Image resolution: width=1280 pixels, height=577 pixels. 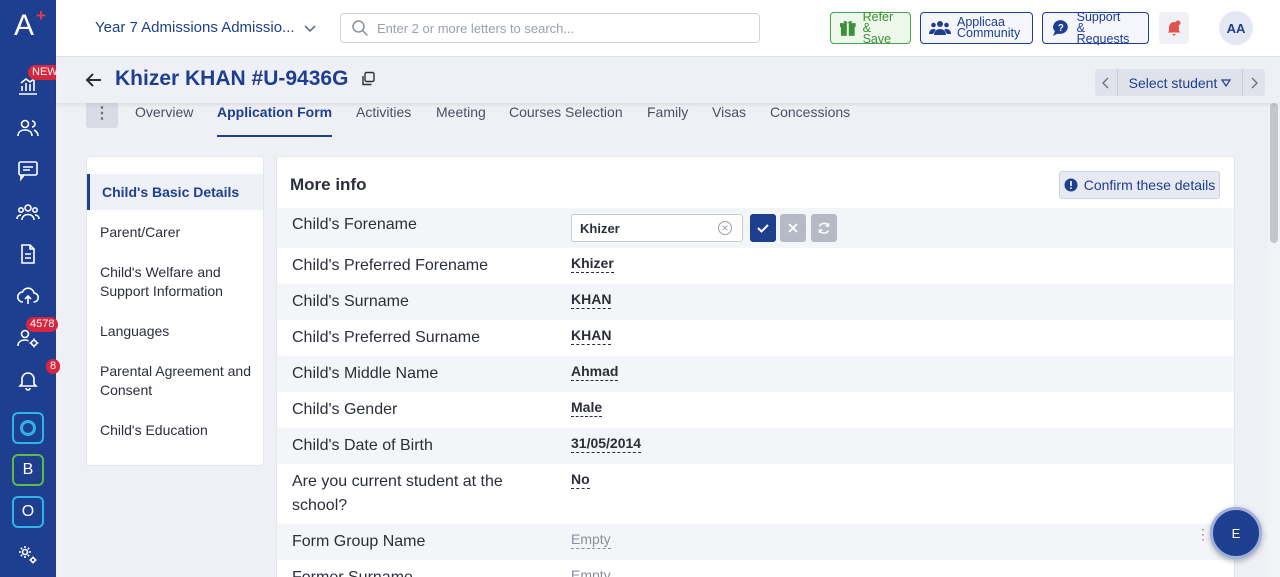 I want to click on field-label: Child's Middle Name, so click(x=365, y=373).